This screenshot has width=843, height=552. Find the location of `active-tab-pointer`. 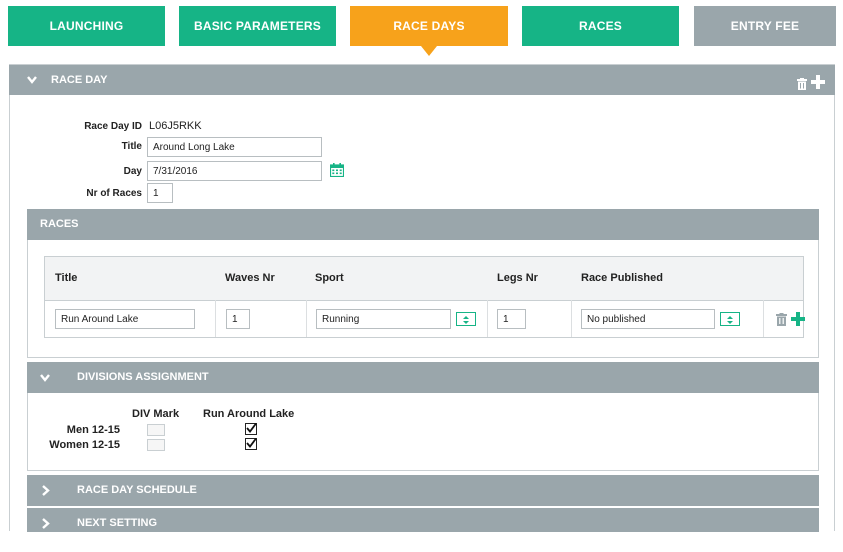

active-tab-pointer is located at coordinates (429, 51).